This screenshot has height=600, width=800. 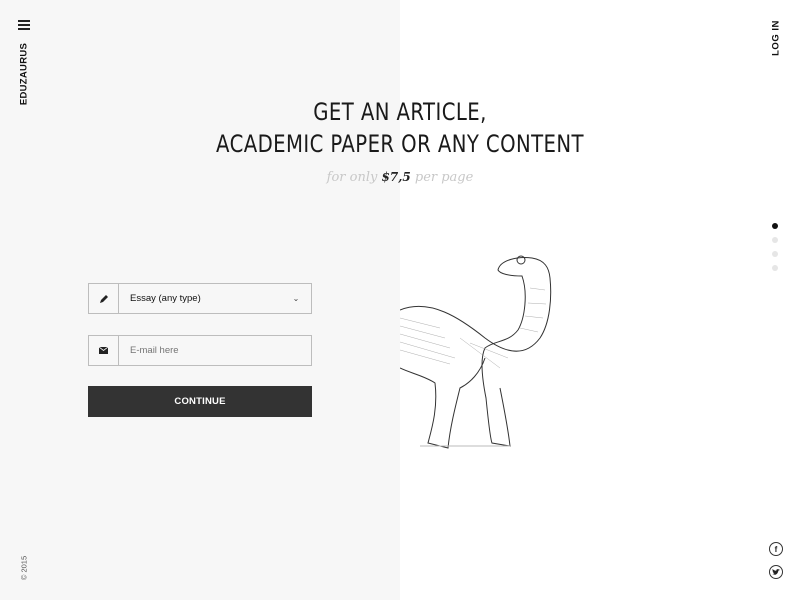 What do you see at coordinates (104, 350) in the screenshot?
I see `envelope-icon` at bounding box center [104, 350].